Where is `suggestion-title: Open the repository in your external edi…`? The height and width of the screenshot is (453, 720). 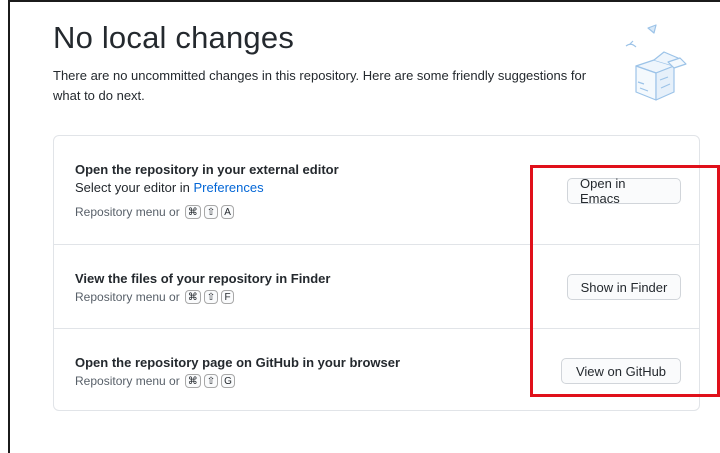
suggestion-title: Open the repository in your external edi… is located at coordinates (207, 169).